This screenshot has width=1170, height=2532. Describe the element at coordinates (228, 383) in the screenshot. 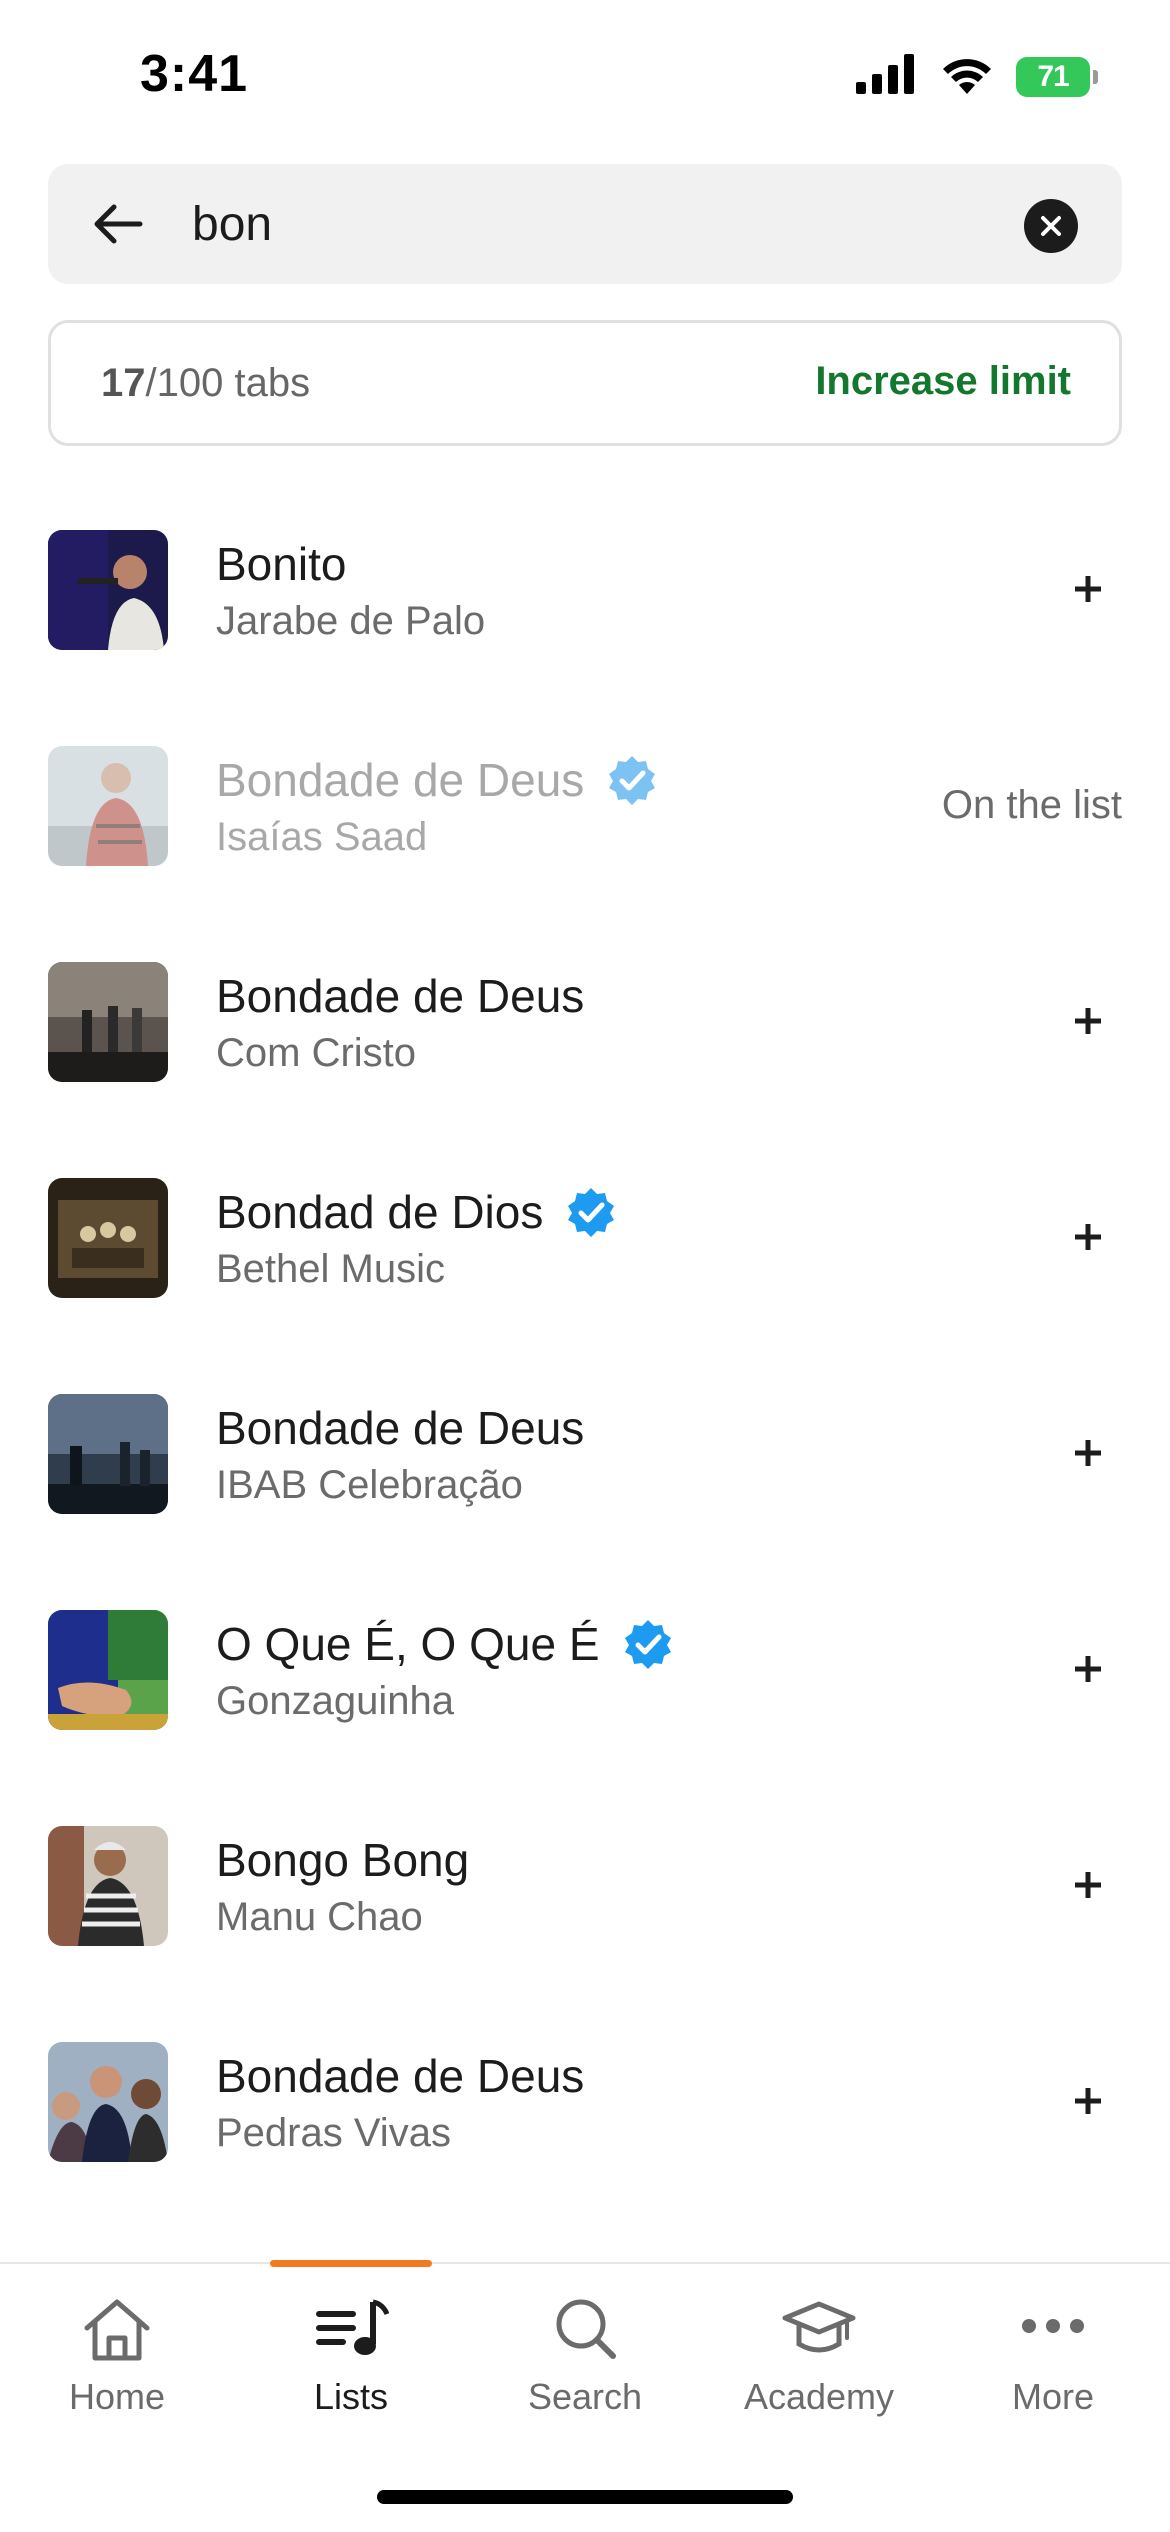

I see `tab-limit-total: /100 tabs` at that location.